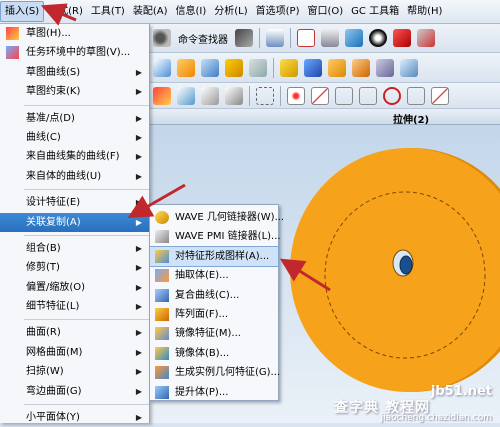  What do you see at coordinates (440, 95) in the screenshot?
I see `line-segment-icon` at bounding box center [440, 95].